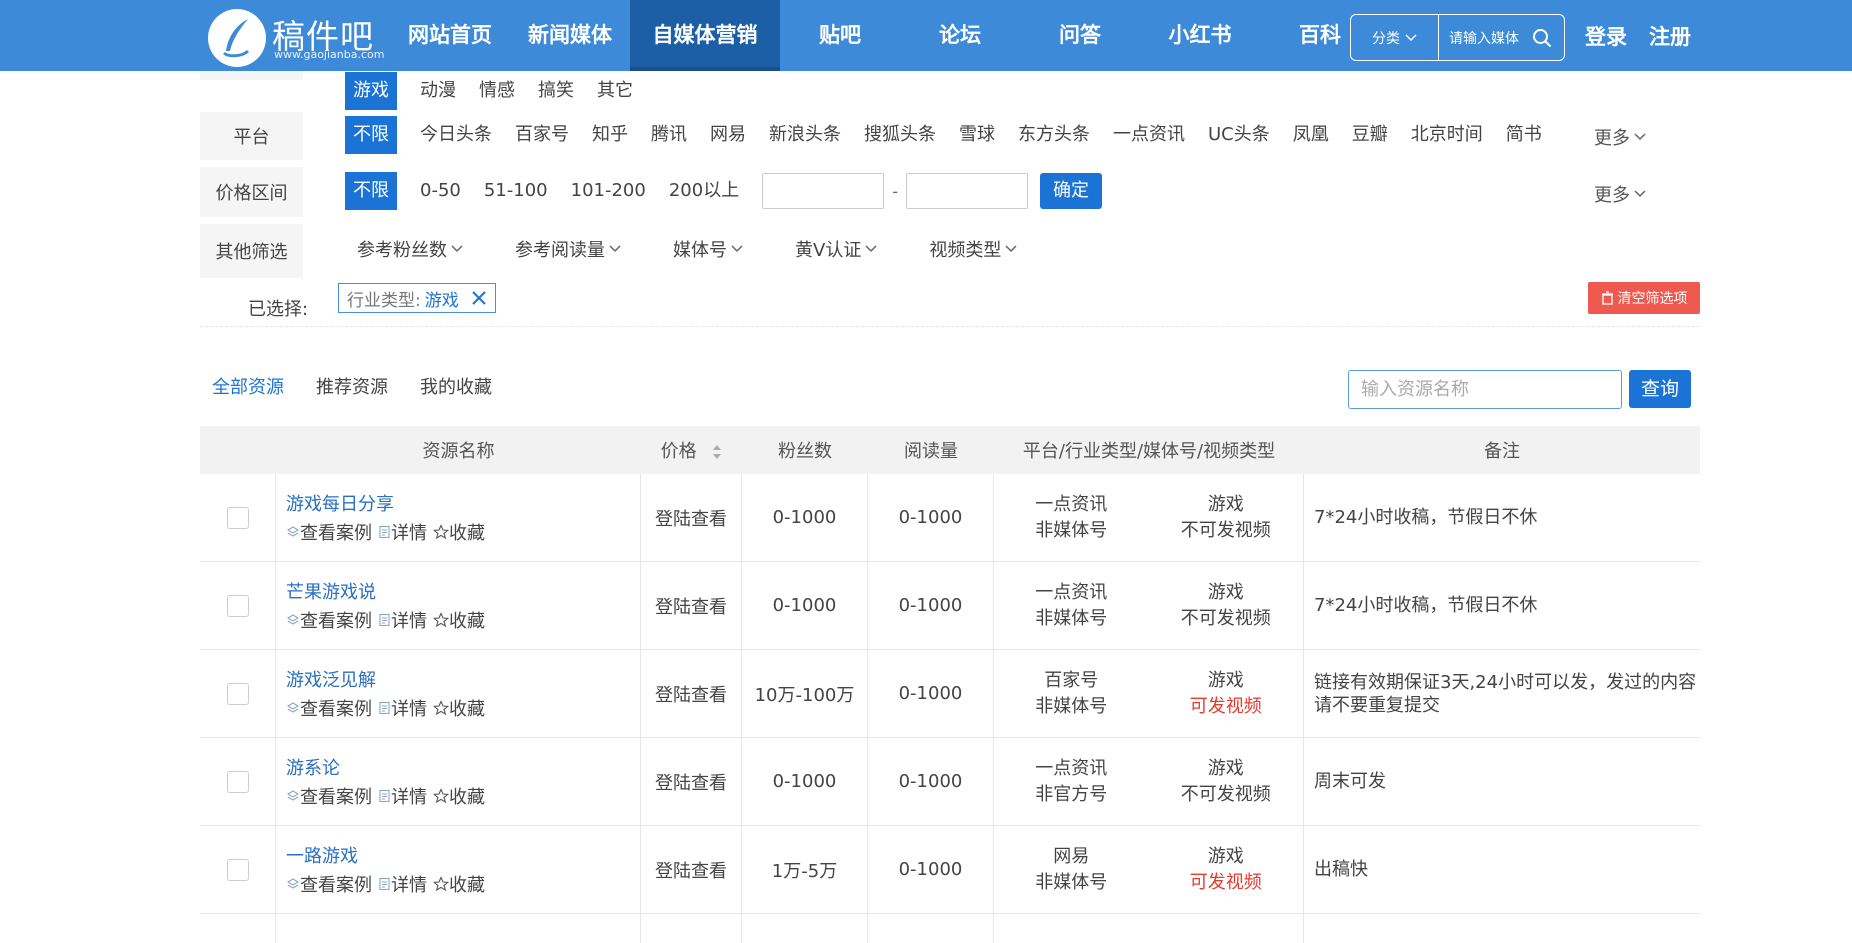 This screenshot has height=943, width=1852. Describe the element at coordinates (1485, 389) in the screenshot. I see `resource-search-input: 输入资源名称` at that location.